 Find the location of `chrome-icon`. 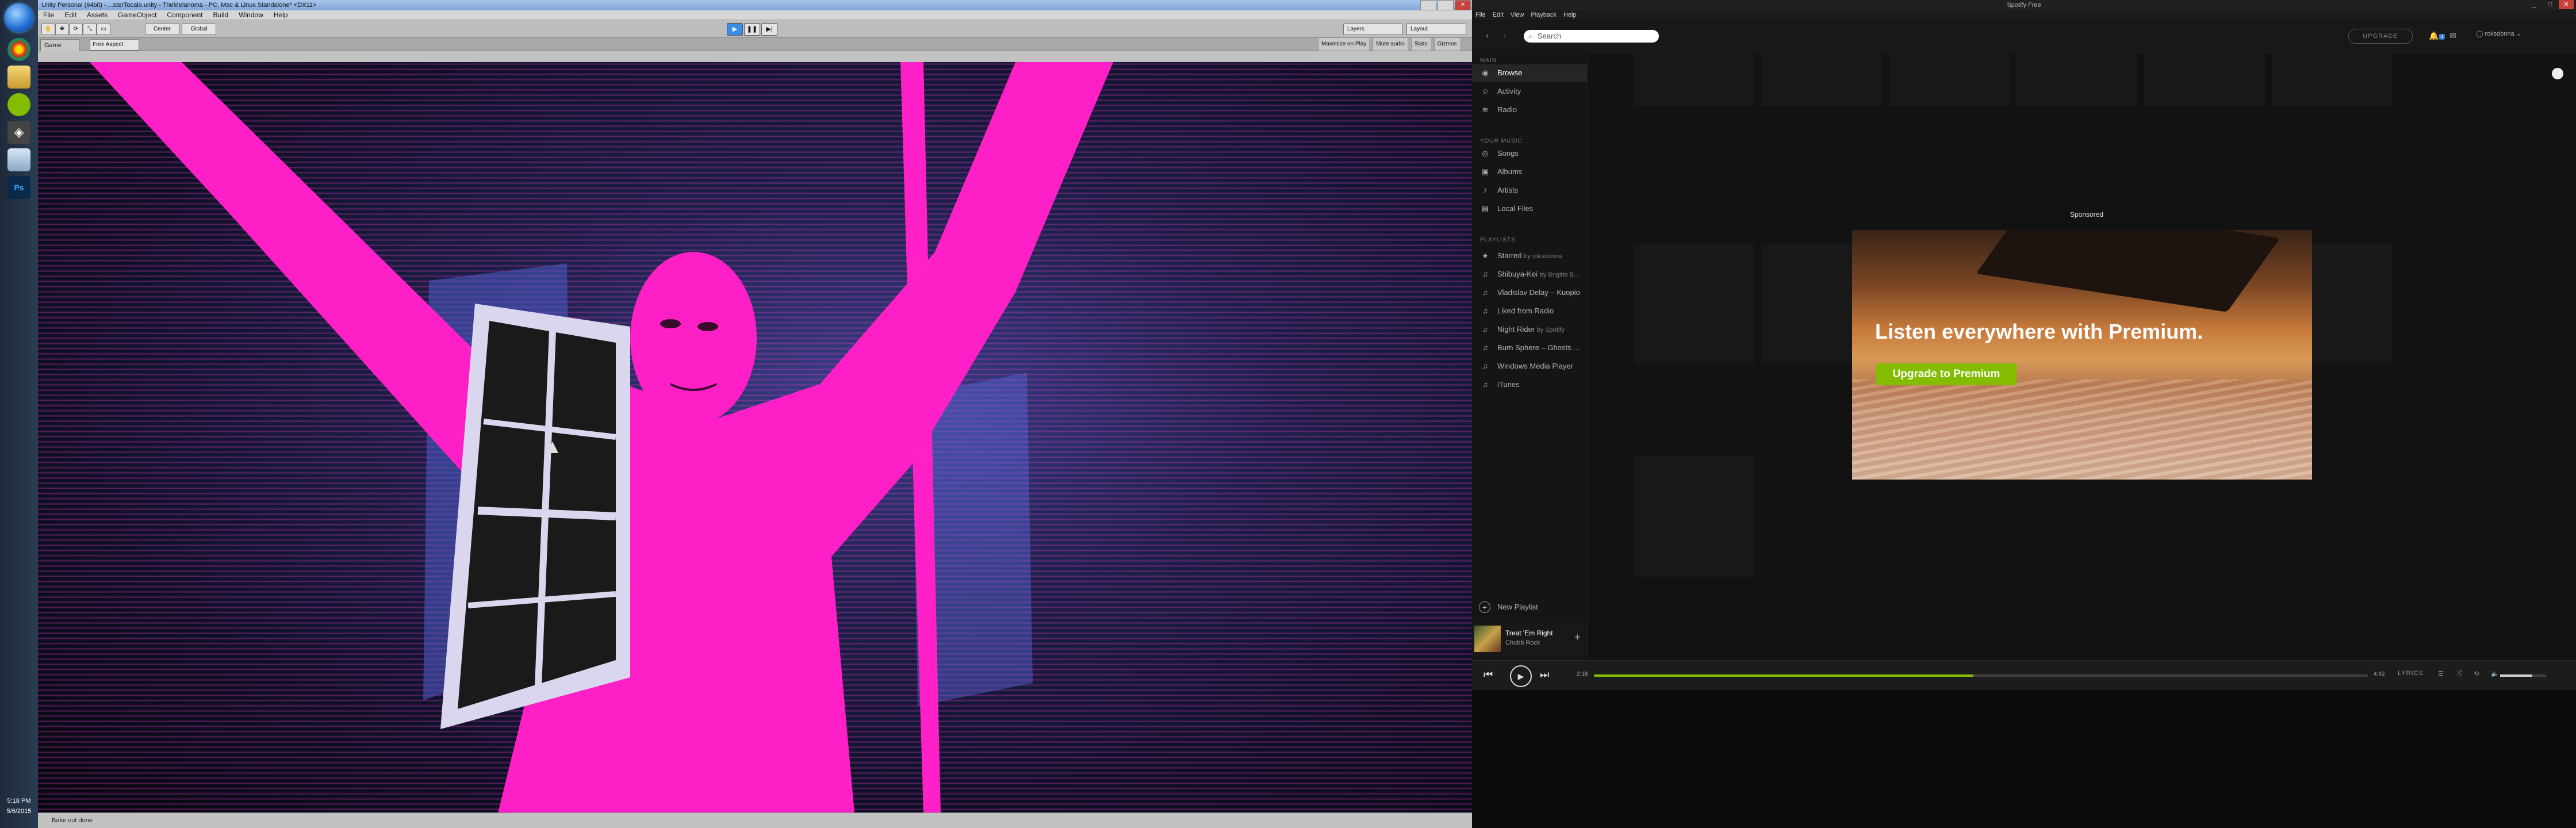

chrome-icon is located at coordinates (18, 49).